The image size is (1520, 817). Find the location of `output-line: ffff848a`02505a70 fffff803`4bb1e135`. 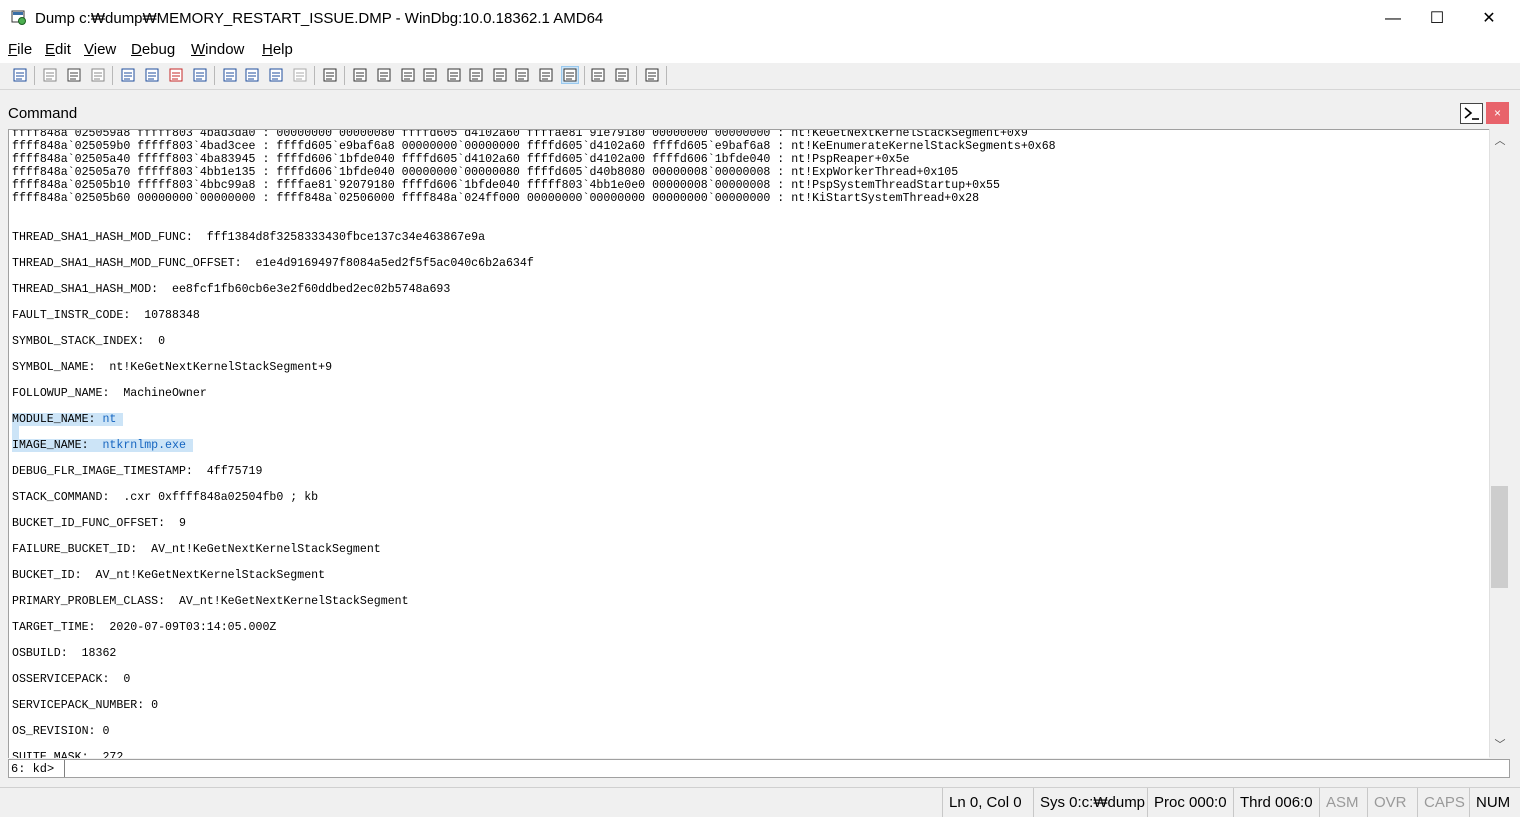

output-line: ffff848a`02505a70 fffff803`4bb1e135 is located at coordinates (485, 172).